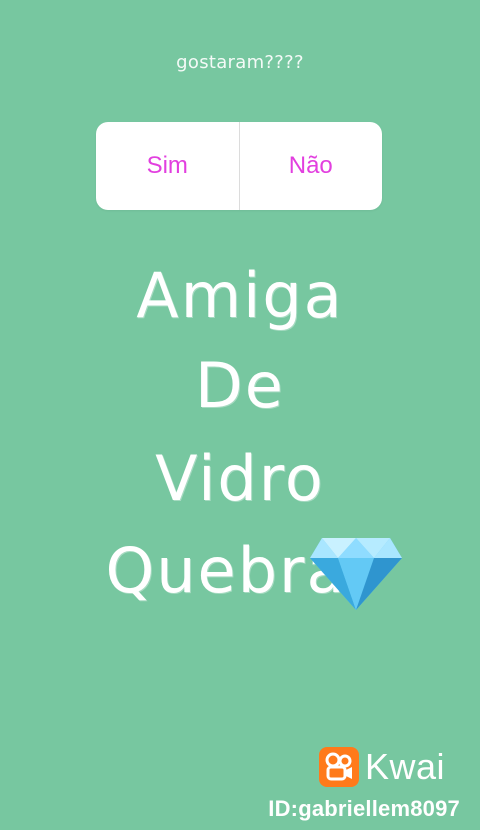  I want to click on poll-question: gostaram????, so click(240, 62).